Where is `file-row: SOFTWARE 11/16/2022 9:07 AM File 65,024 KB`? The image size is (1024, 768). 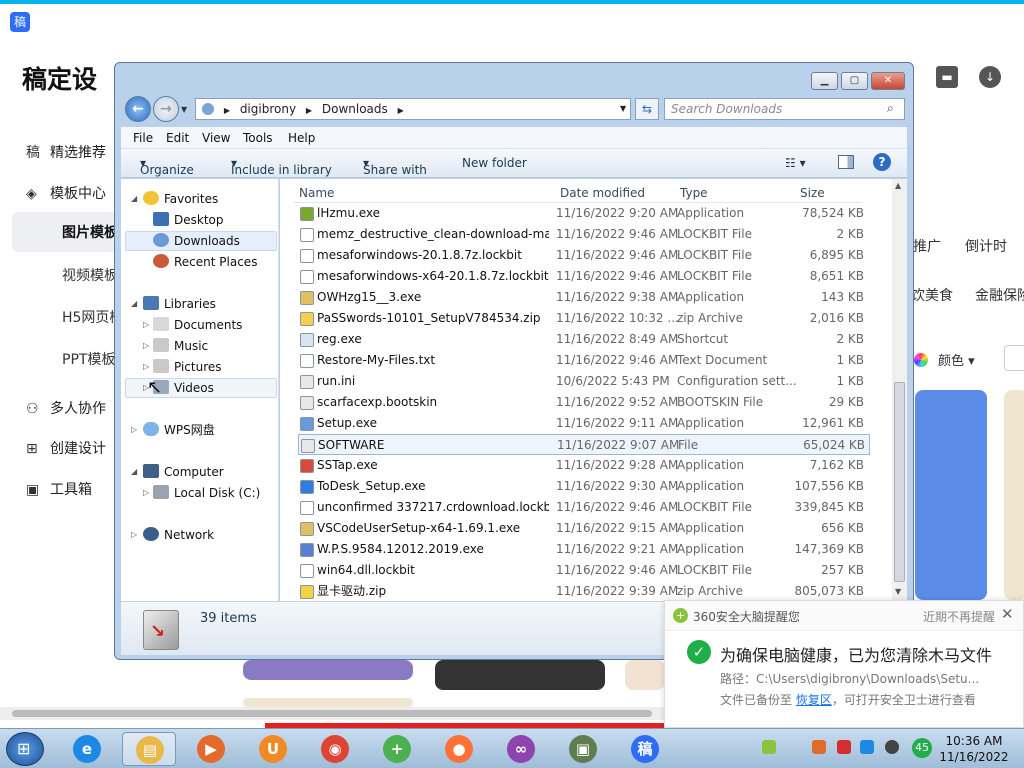 file-row: SOFTWARE 11/16/2022 9:07 AM File 65,024 KB is located at coordinates (584, 444).